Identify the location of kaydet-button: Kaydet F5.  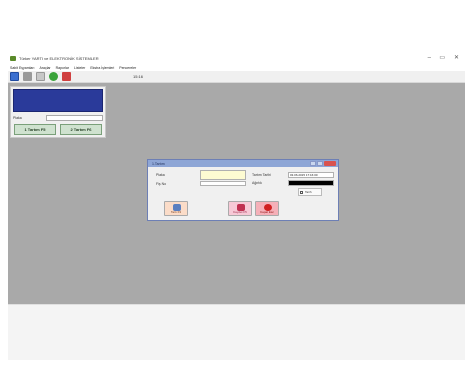
(240, 208).